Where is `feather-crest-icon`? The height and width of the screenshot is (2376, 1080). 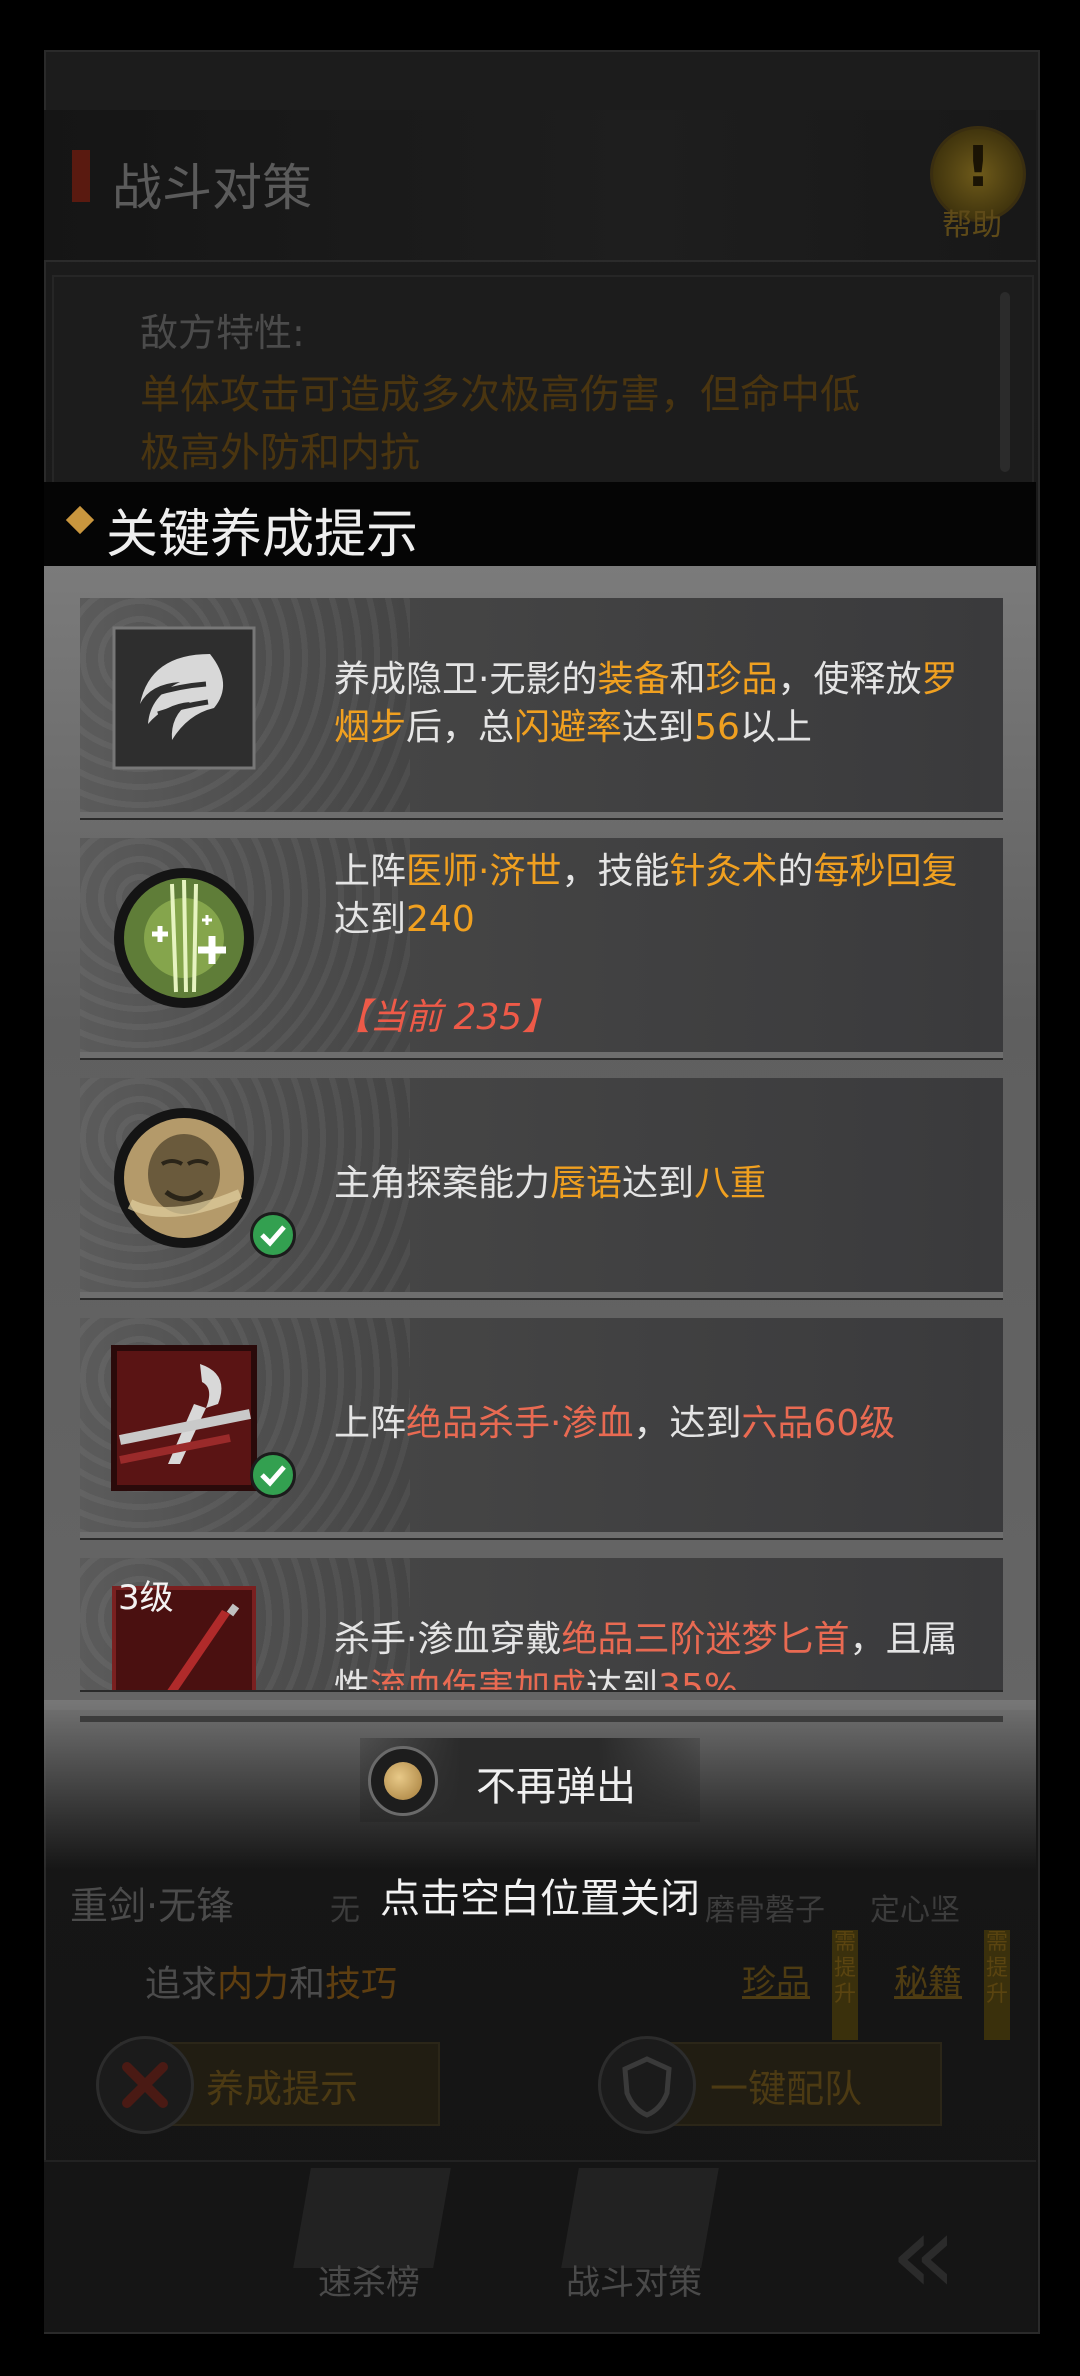 feather-crest-icon is located at coordinates (184, 698).